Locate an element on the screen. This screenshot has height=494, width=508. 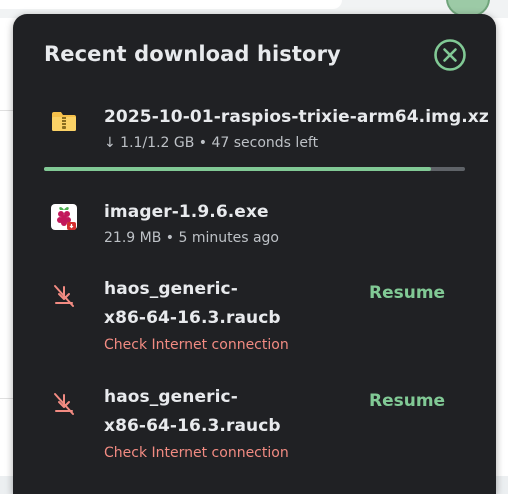
download-progress-bar is located at coordinates (254, 169).